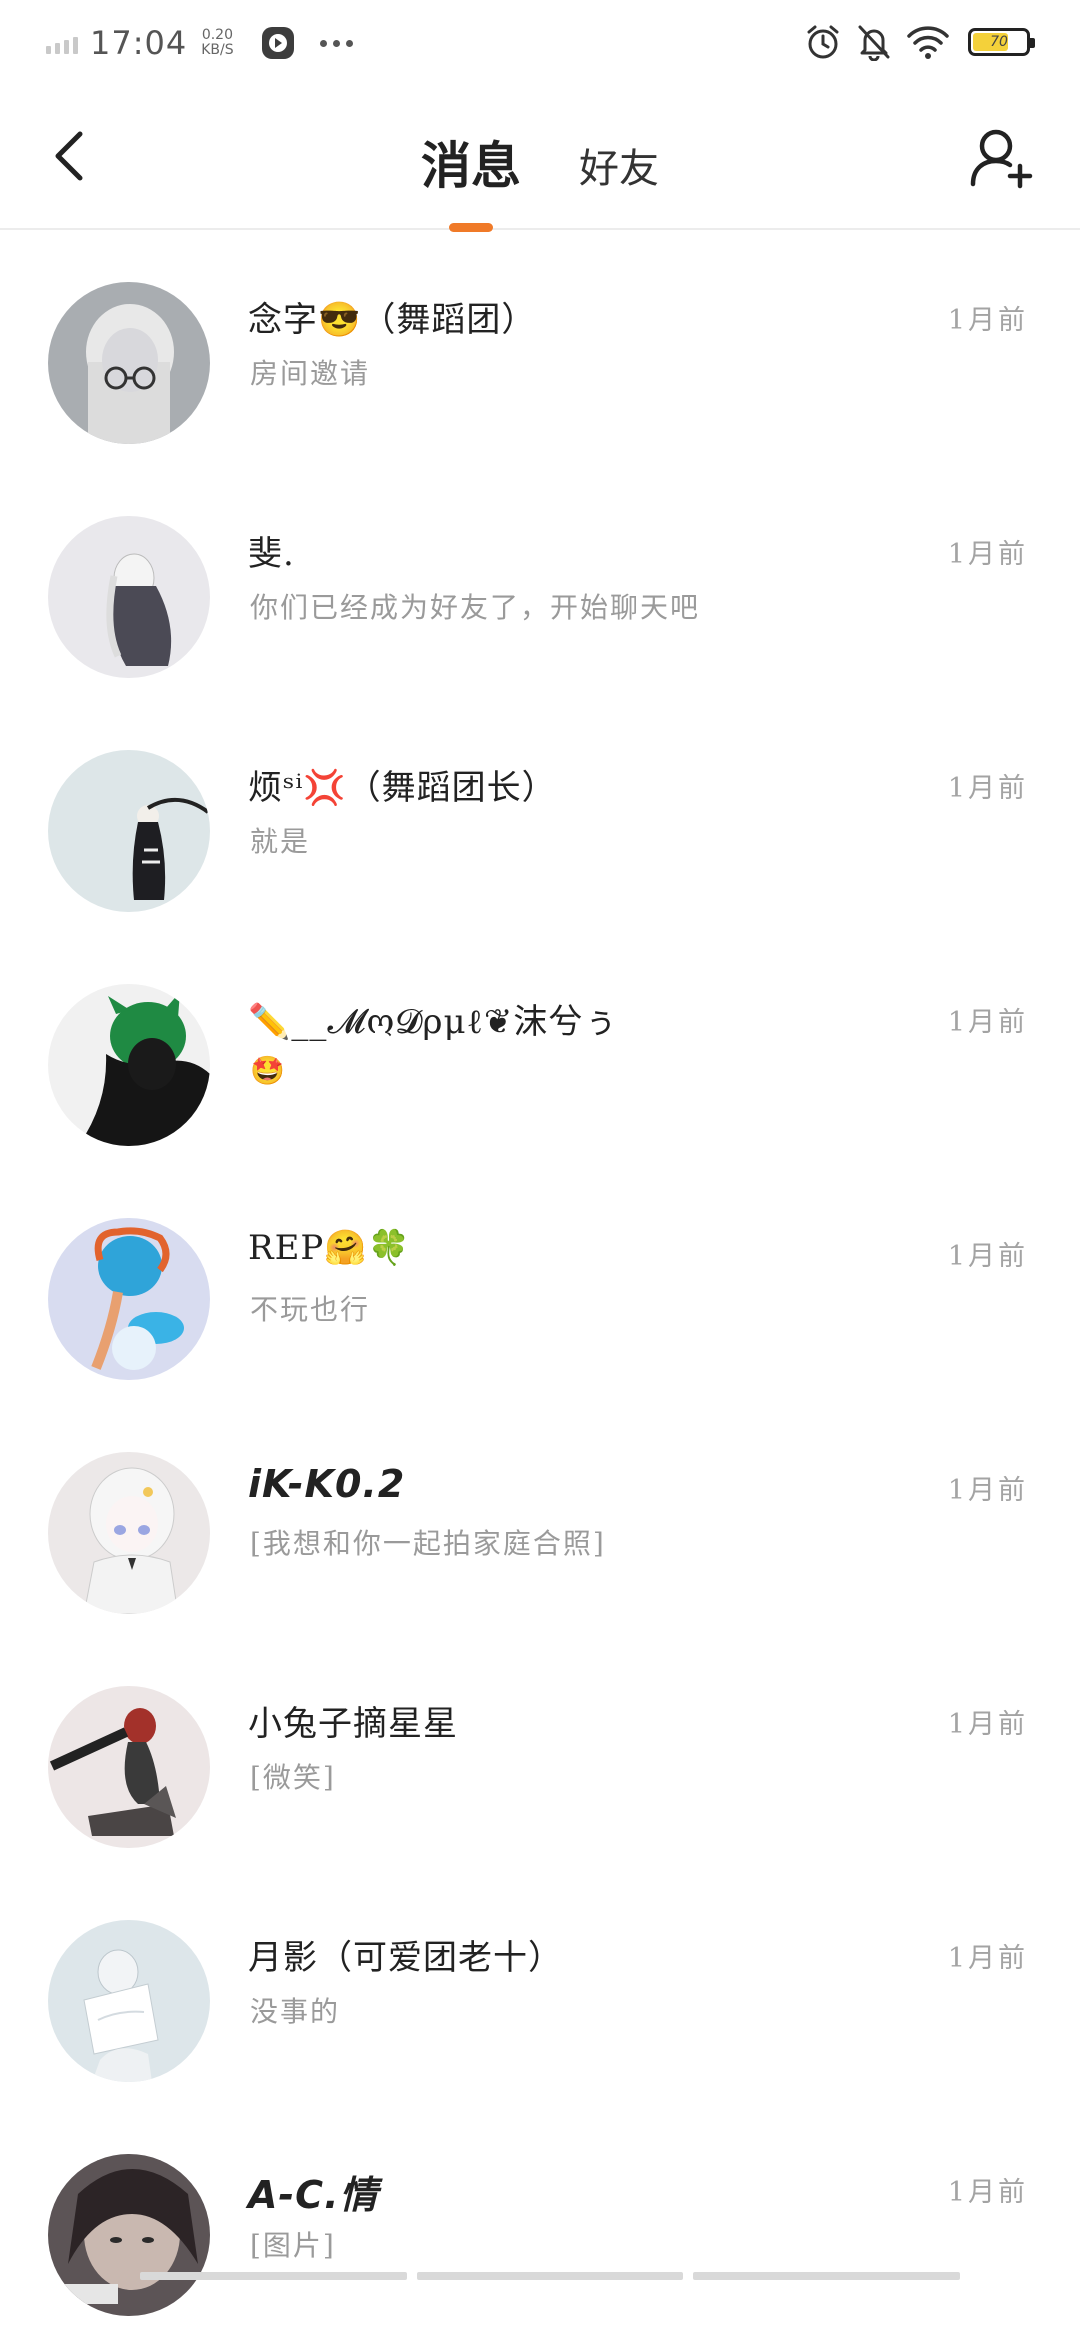 This screenshot has height=2336, width=1080. I want to click on tab-messages: 消息, so click(471, 177).